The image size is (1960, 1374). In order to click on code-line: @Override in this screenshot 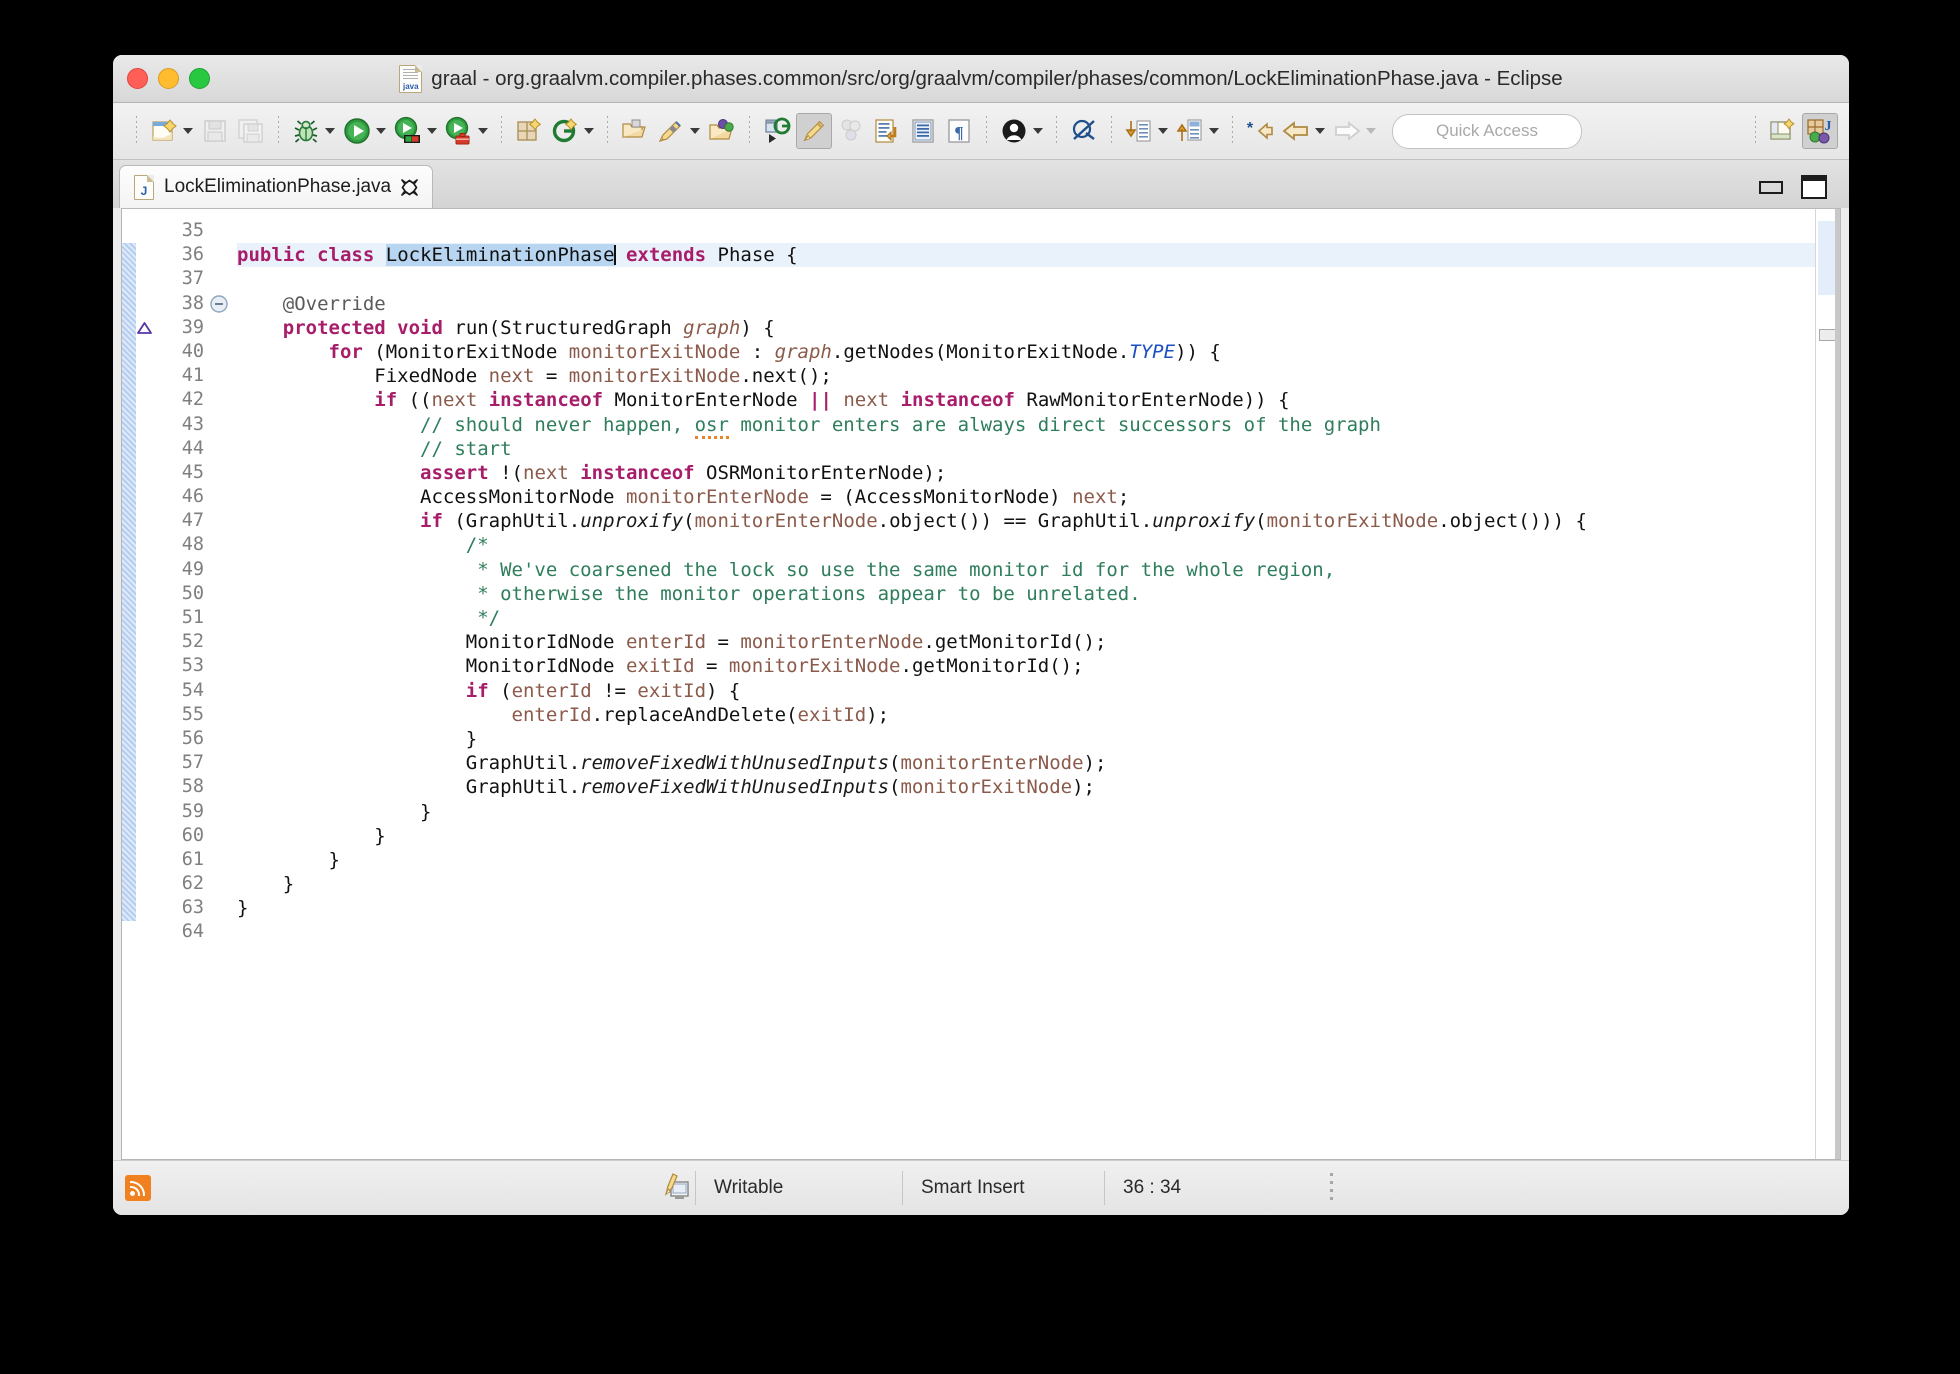, I will do `click(1026, 304)`.